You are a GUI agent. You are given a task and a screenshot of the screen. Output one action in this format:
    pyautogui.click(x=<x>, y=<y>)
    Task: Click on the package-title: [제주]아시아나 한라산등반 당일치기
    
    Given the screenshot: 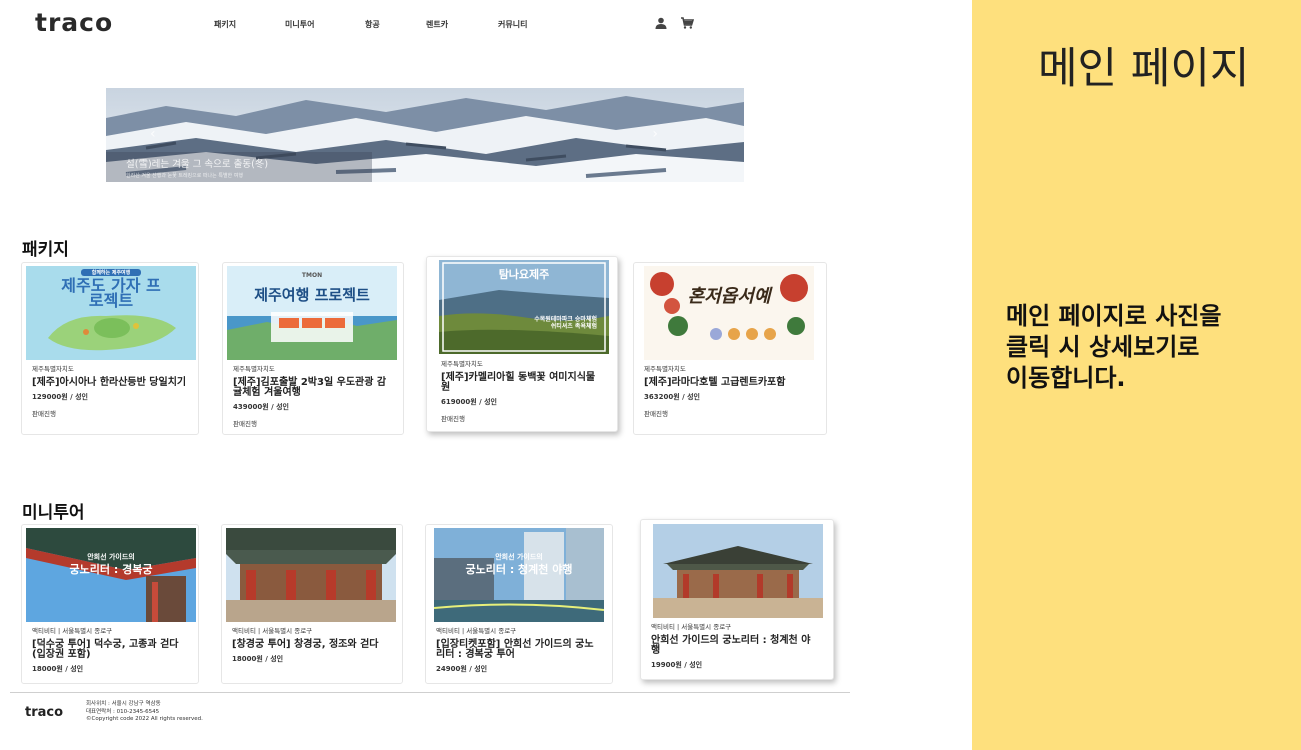 What is the action you would take?
    pyautogui.click(x=112, y=383)
    